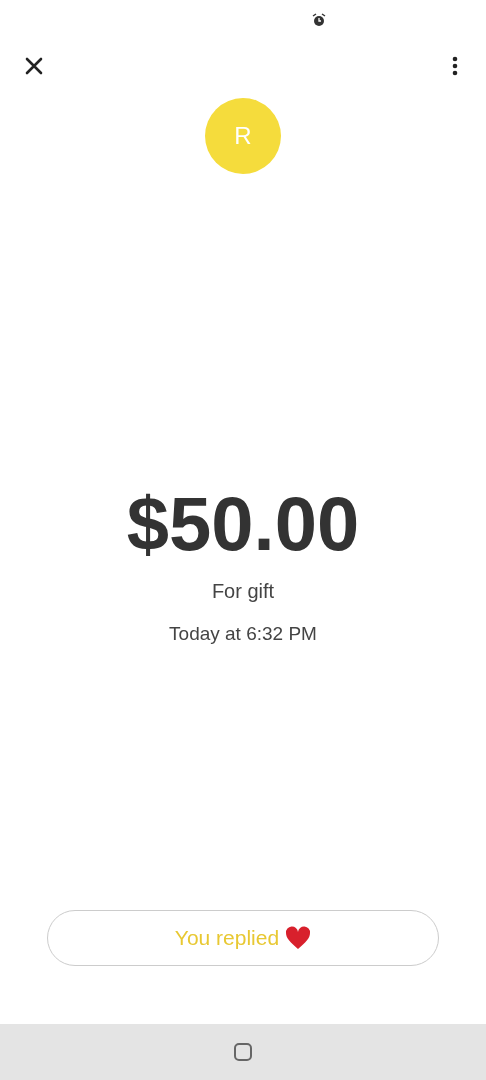 The image size is (486, 1080). What do you see at coordinates (243, 1052) in the screenshot?
I see `home-button` at bounding box center [243, 1052].